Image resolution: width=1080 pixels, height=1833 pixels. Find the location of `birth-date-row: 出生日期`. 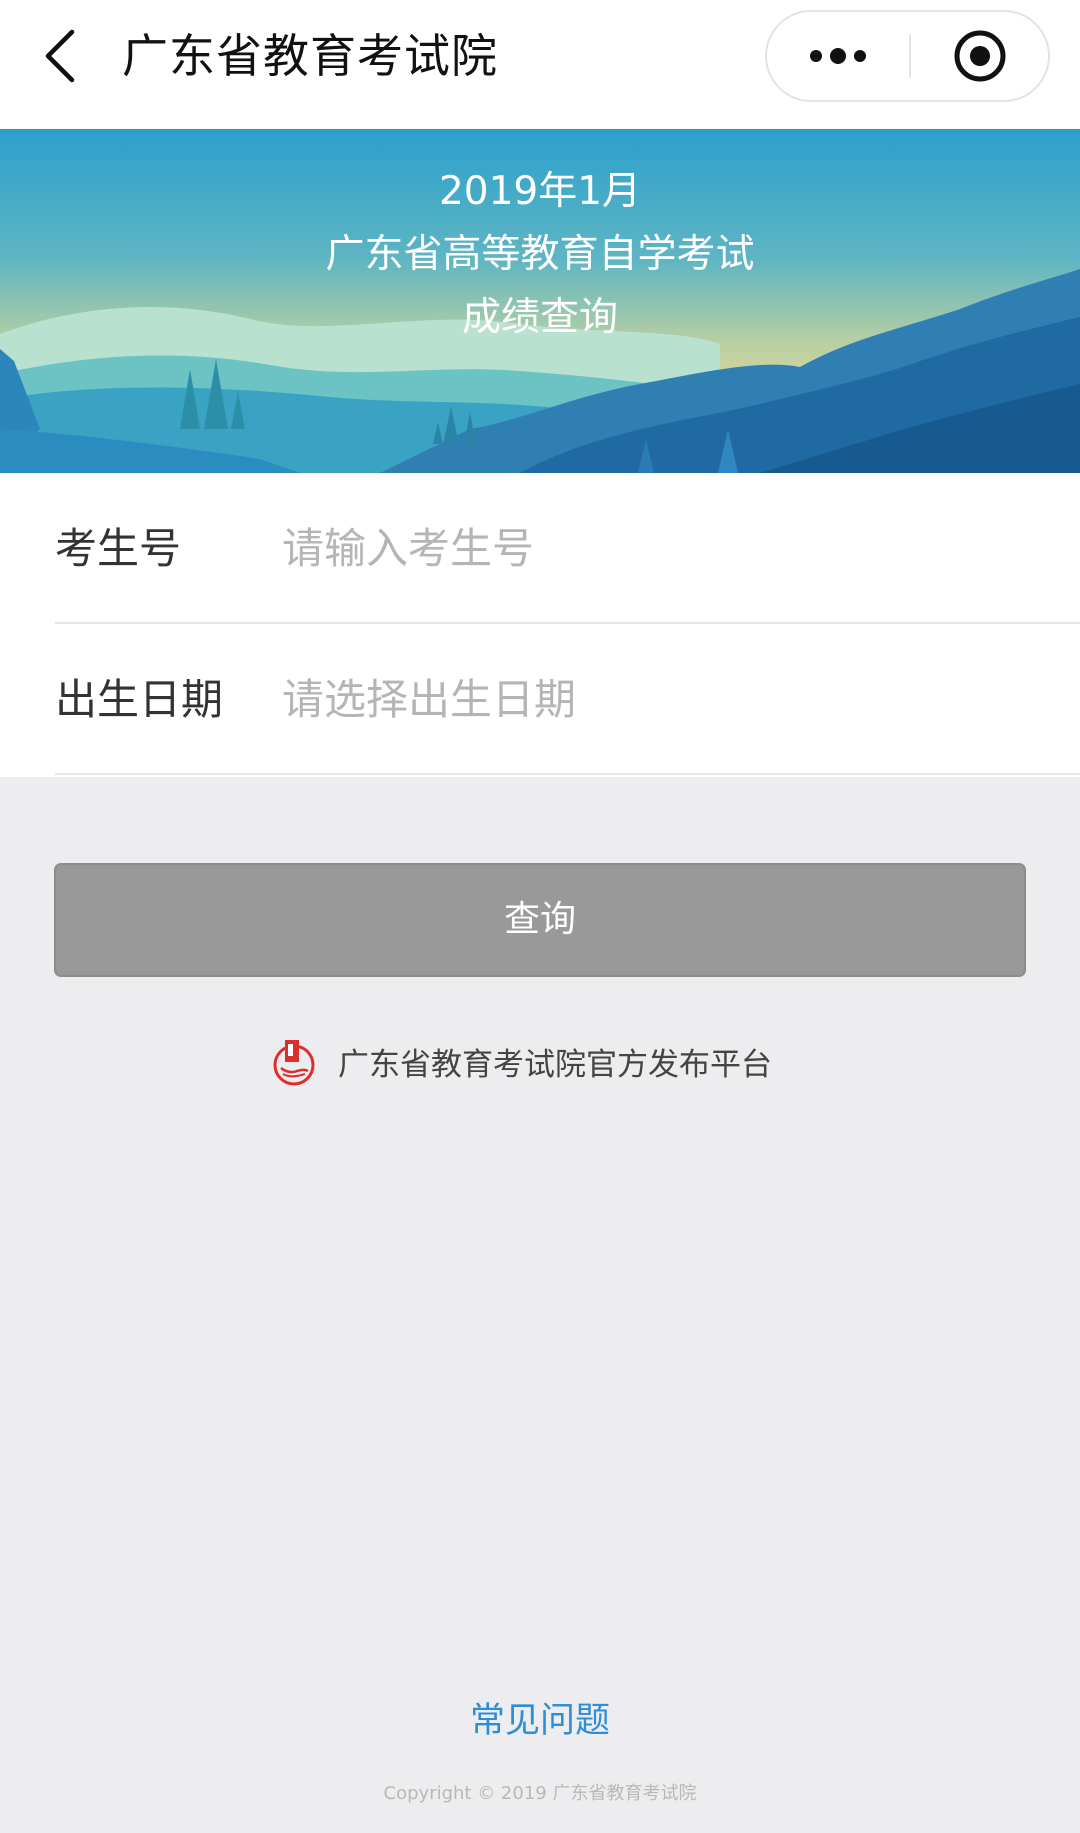

birth-date-row: 出生日期 is located at coordinates (567, 699).